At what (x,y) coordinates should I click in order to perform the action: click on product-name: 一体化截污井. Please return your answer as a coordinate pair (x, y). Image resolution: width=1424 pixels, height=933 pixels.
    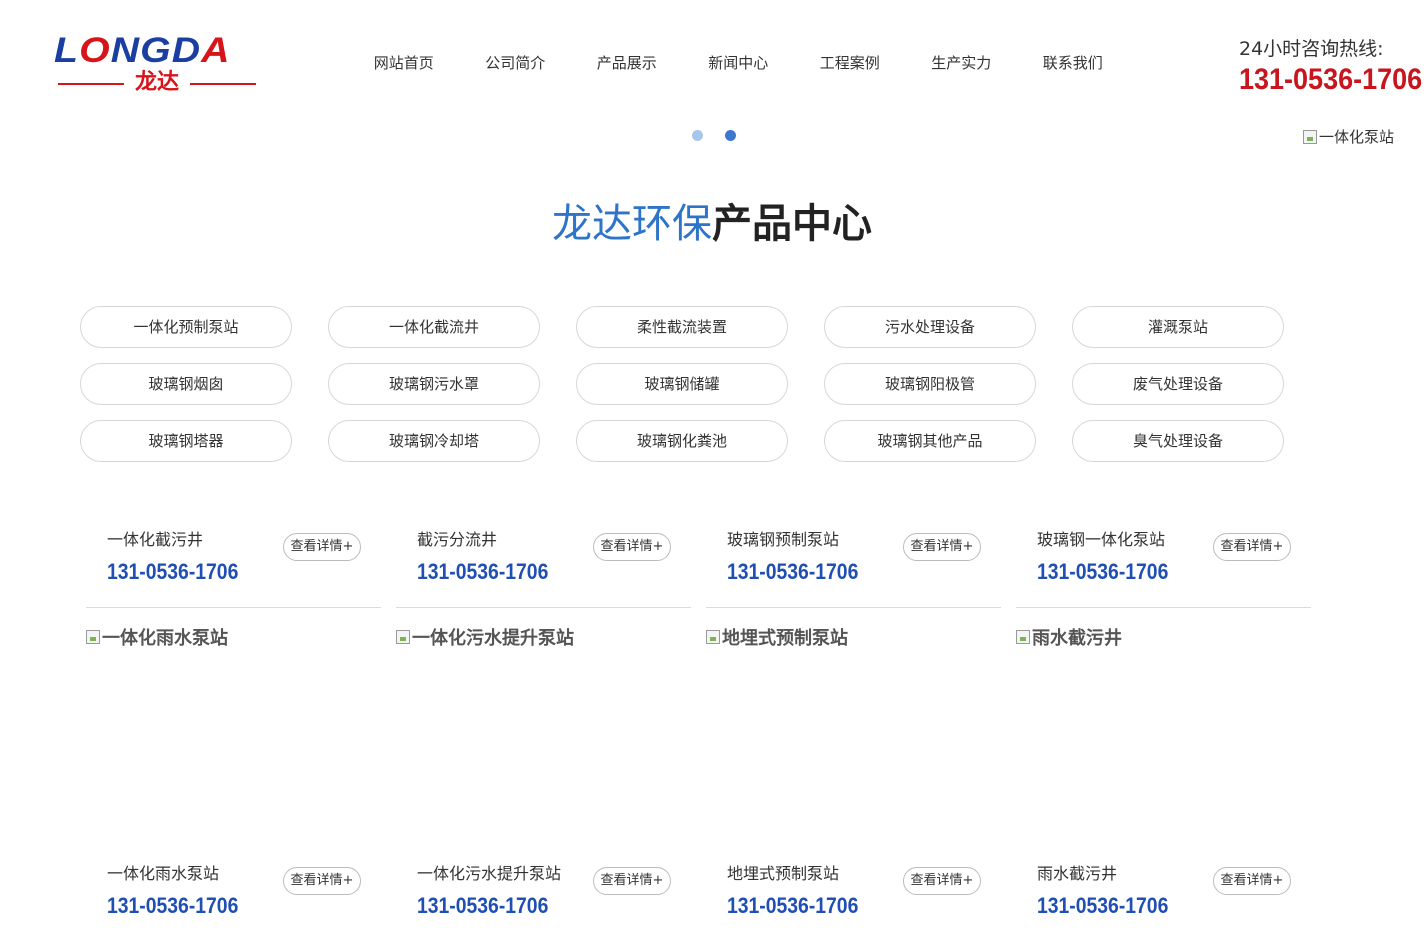
    Looking at the image, I should click on (155, 540).